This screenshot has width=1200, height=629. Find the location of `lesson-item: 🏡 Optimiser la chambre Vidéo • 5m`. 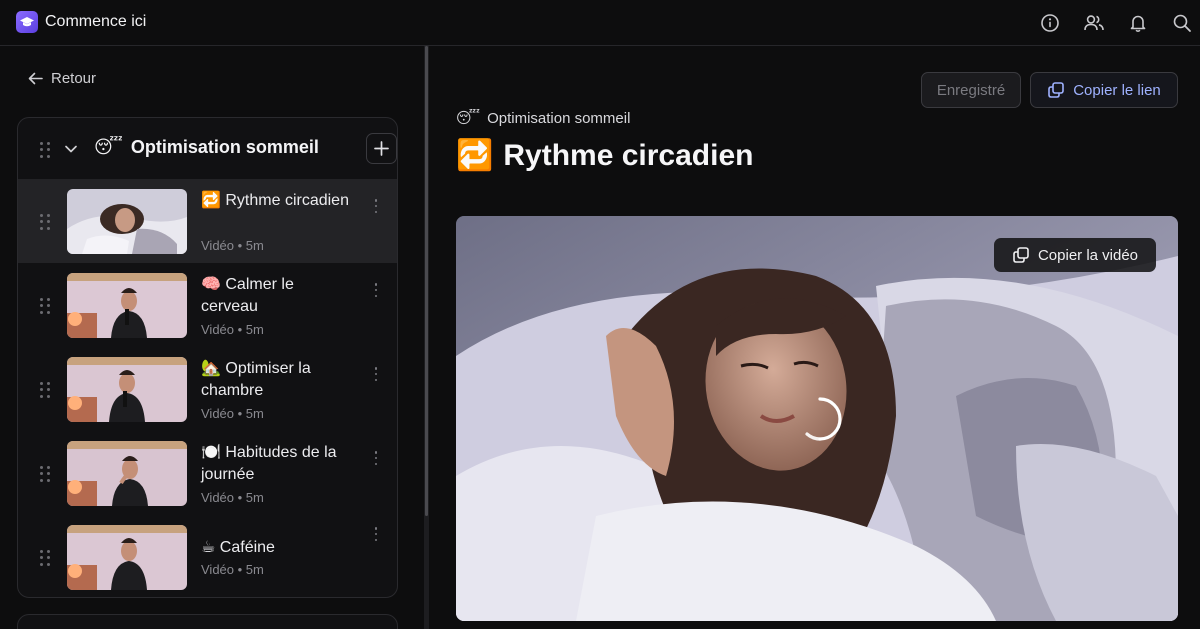

lesson-item: 🏡 Optimiser la chambre Vidéo • 5m is located at coordinates (207, 389).